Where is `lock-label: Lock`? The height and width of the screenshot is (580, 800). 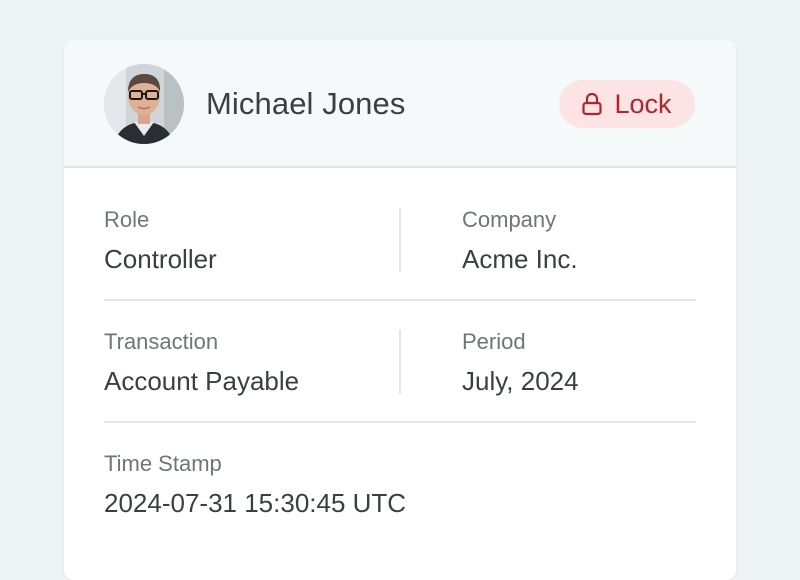 lock-label: Lock is located at coordinates (643, 104).